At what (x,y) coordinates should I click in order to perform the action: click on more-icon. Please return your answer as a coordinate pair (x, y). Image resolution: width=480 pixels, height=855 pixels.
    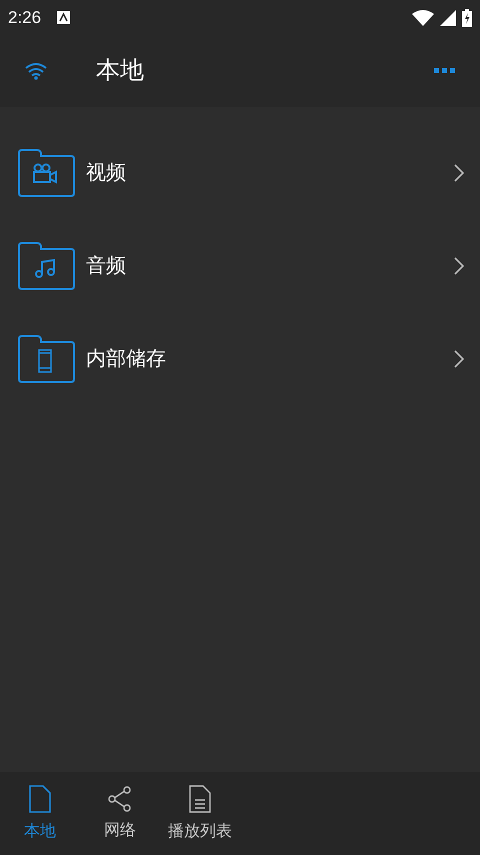
    Looking at the image, I should click on (445, 71).